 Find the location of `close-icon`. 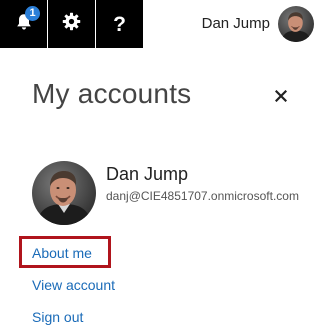

close-icon is located at coordinates (281, 98).